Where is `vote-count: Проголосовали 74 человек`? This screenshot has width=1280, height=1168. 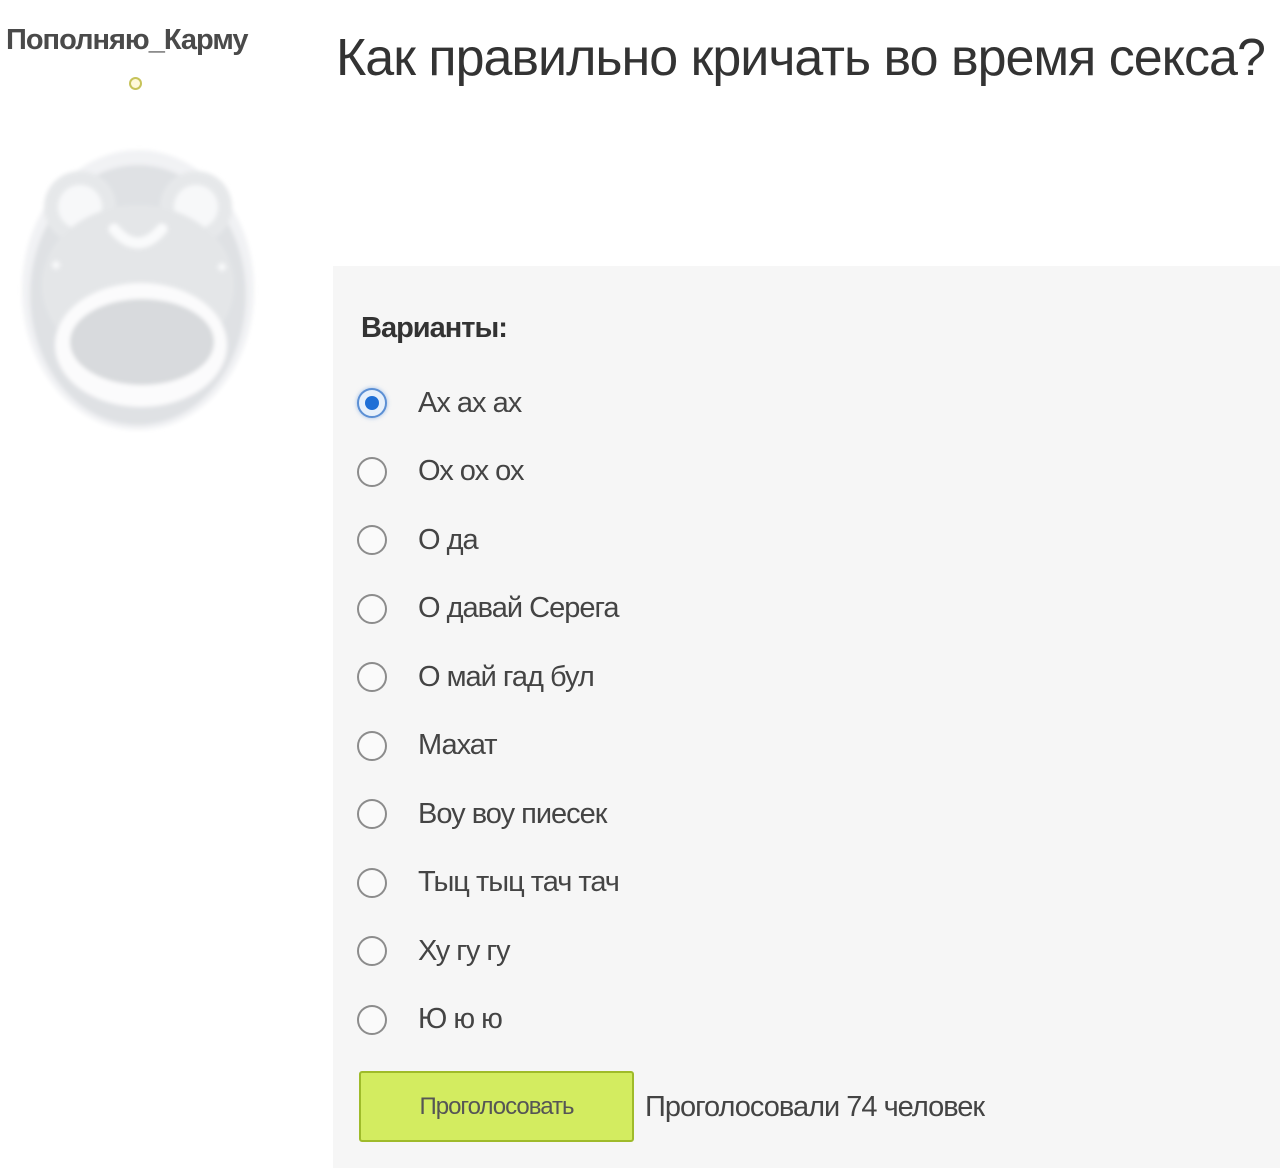
vote-count: Проголосовали 74 человек is located at coordinates (815, 1107).